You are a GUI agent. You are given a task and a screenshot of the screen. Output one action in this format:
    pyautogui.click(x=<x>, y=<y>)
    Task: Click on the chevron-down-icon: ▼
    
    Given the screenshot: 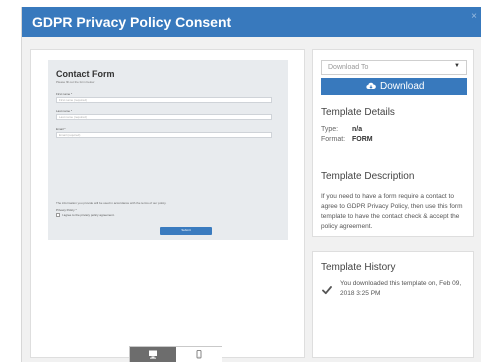 What is the action you would take?
    pyautogui.click(x=457, y=66)
    